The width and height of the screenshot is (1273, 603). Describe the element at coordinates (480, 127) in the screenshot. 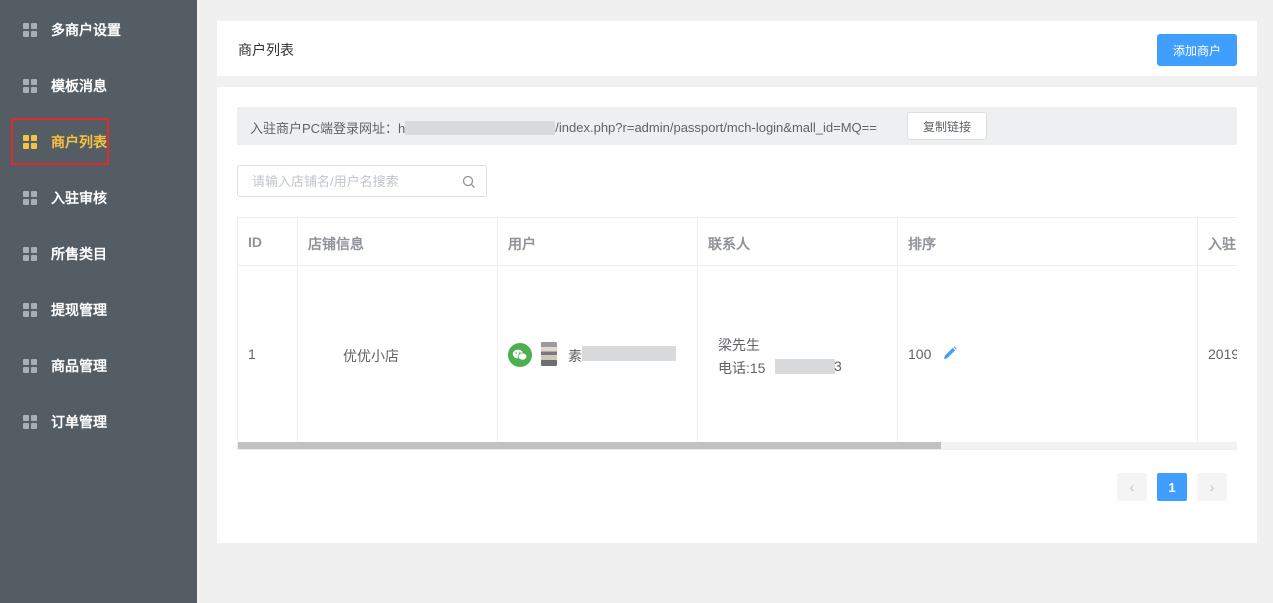

I see `redacted-domain` at that location.